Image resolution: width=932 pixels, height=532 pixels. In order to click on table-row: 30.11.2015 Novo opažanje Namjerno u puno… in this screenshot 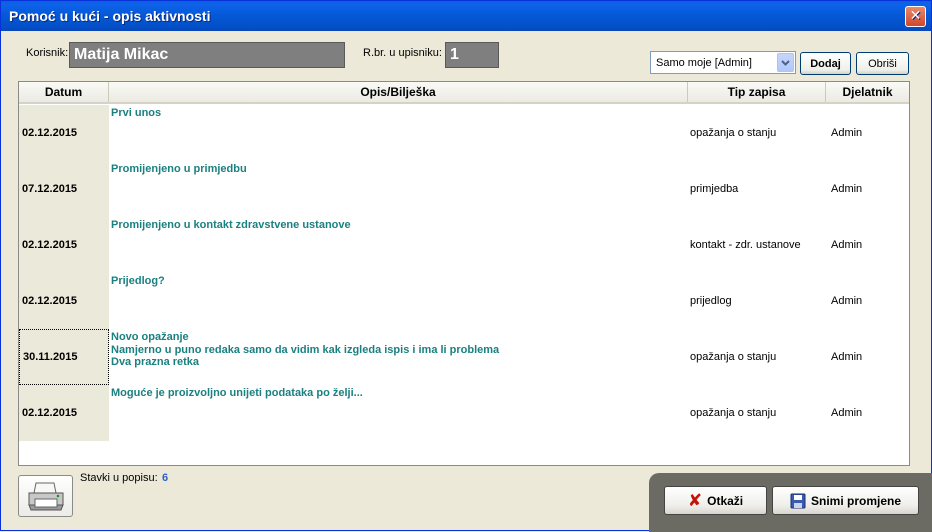, I will do `click(464, 357)`.